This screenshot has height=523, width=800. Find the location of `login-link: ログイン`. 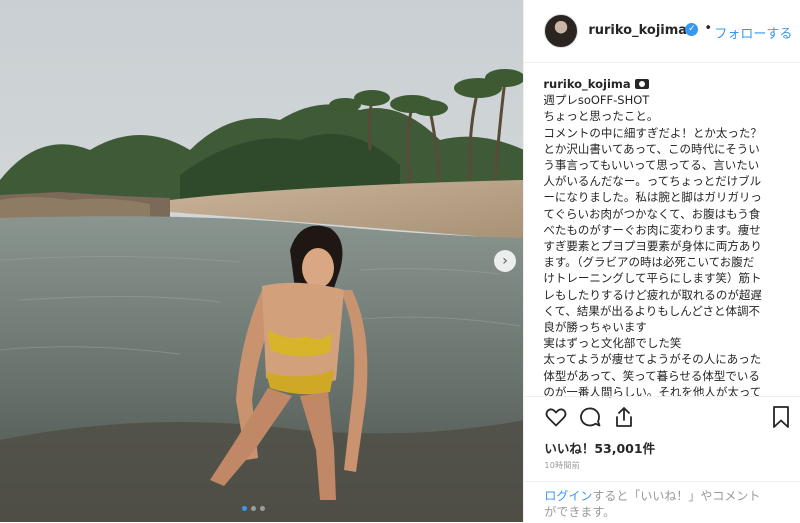

login-link: ログイン is located at coordinates (568, 496).